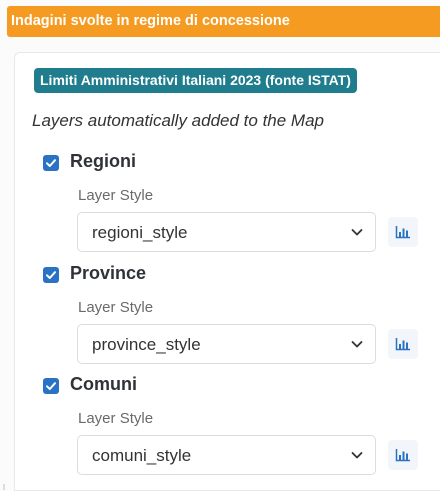 This screenshot has width=440, height=491. I want to click on layer-style-value: regioni_style, so click(140, 232).